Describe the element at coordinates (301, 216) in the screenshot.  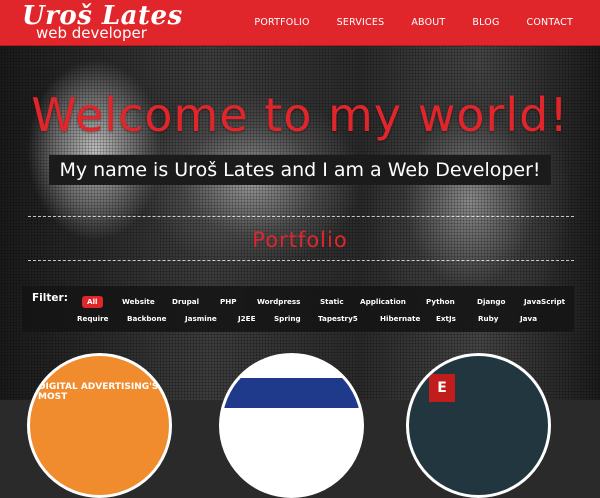
I see `divider-top` at that location.